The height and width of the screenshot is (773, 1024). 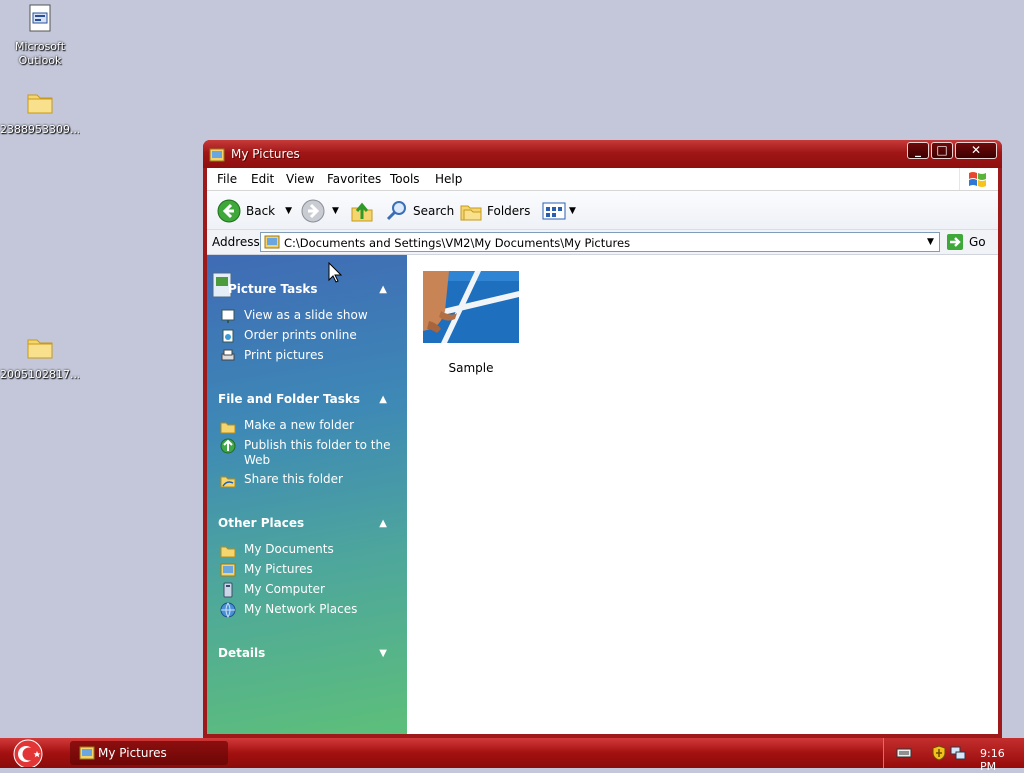 What do you see at coordinates (310, 453) in the screenshot?
I see `task-publish-web: Publish this folder to the Web` at bounding box center [310, 453].